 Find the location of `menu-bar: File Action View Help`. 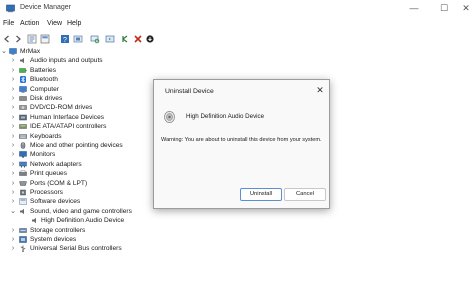

menu-bar: File Action View Help is located at coordinates (237, 25).